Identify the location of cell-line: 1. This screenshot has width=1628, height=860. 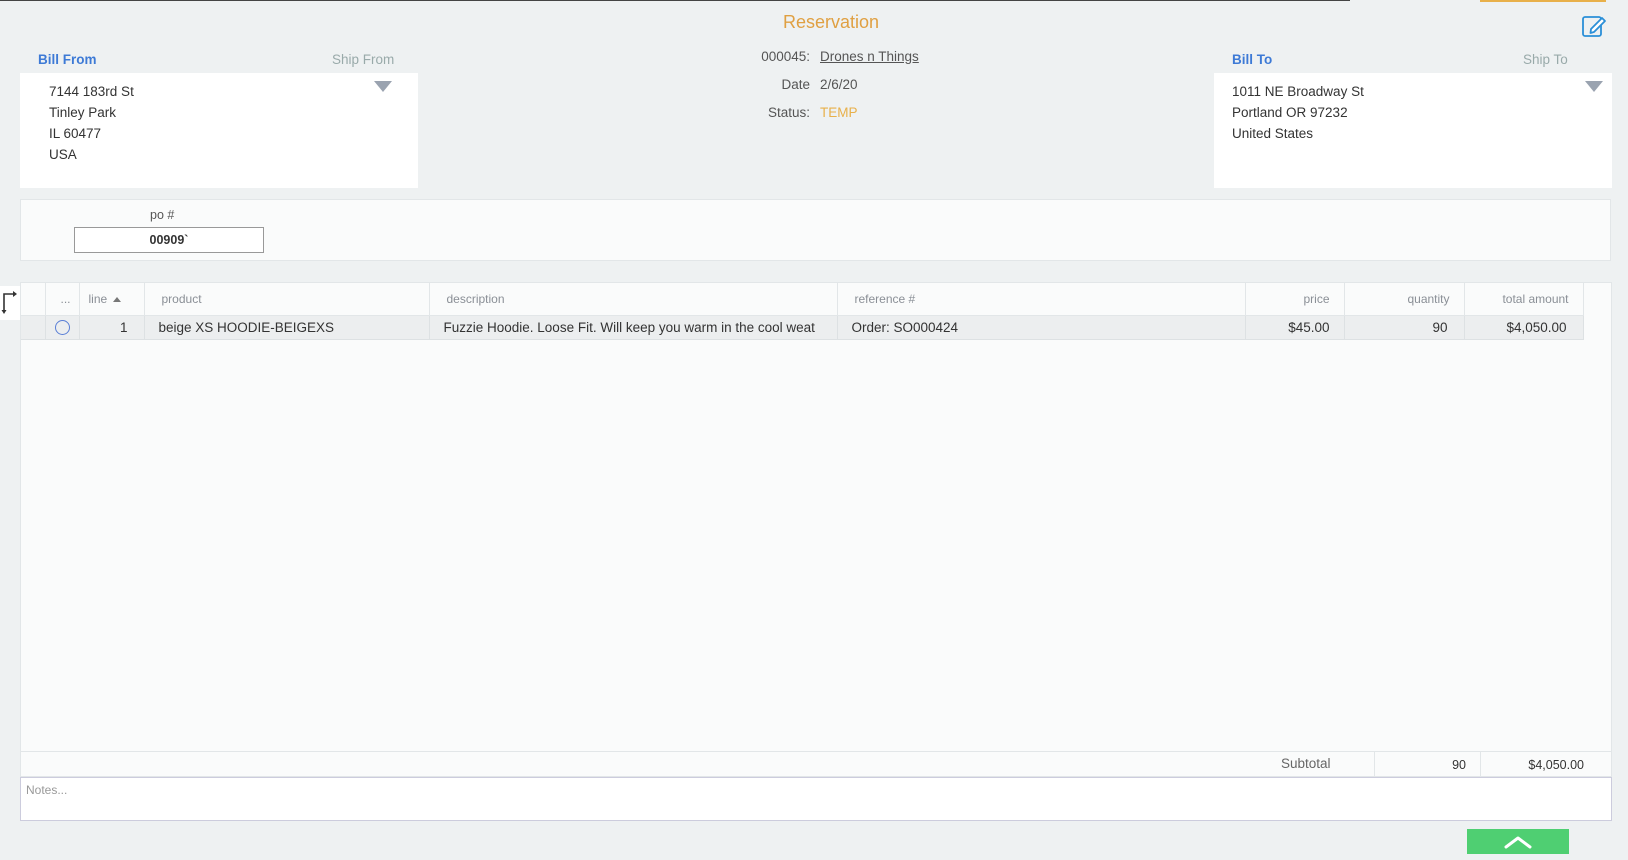
(112, 327).